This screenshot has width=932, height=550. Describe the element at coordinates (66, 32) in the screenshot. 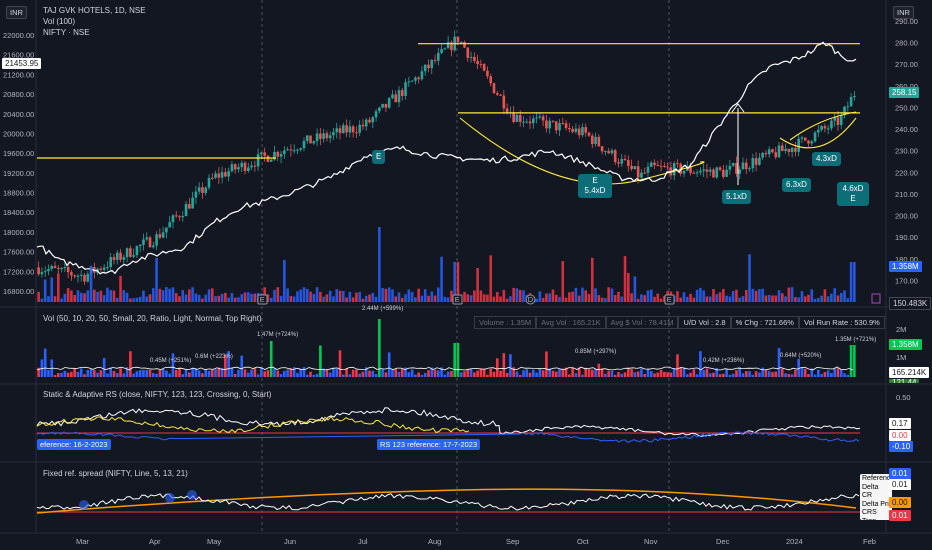

I see `nifty-legend: NIFTY · NSE` at that location.